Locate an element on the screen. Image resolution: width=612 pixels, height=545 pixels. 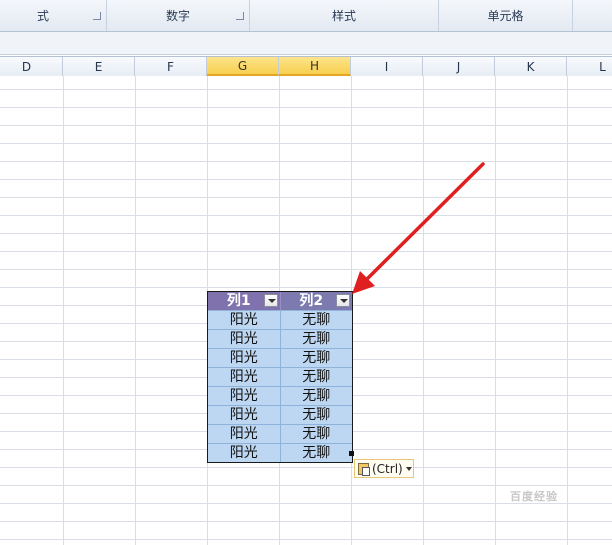
ribbon-group-number: 数字 launch is located at coordinates (178, 15).